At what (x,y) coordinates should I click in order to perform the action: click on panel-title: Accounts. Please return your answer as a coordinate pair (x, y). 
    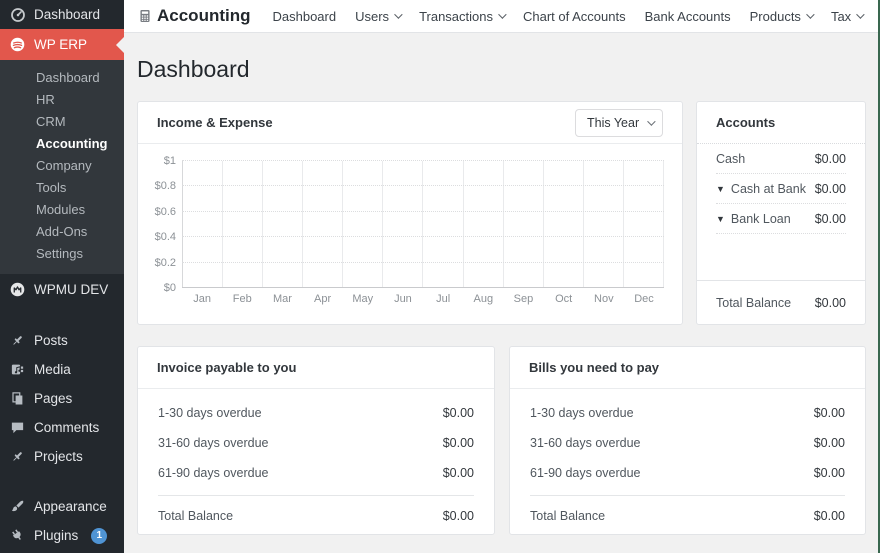
    Looking at the image, I should click on (746, 122).